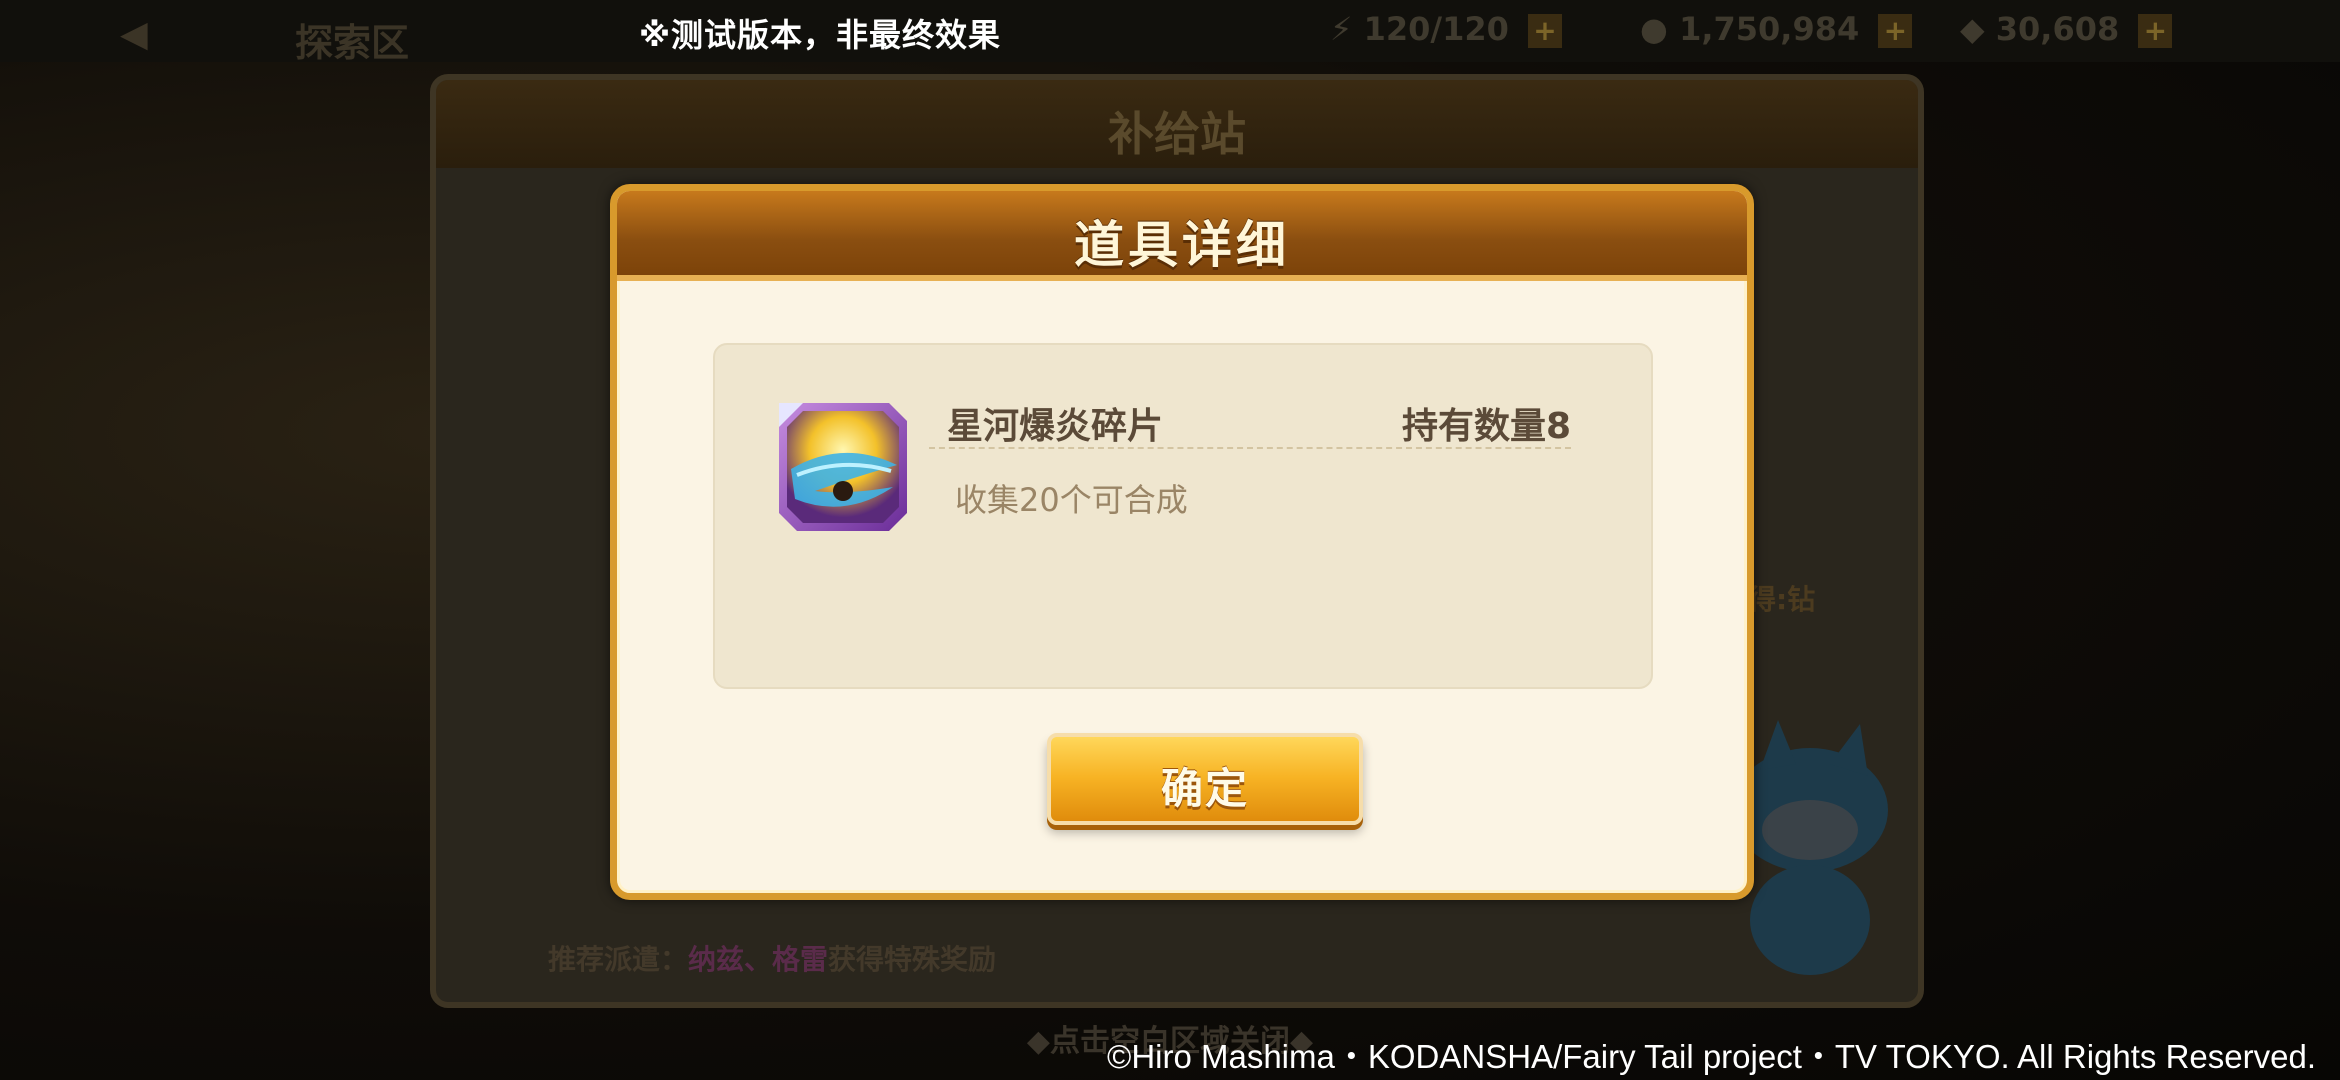 This screenshot has height=1080, width=2340. Describe the element at coordinates (1071, 500) in the screenshot. I see `item-description: 收集20个可合成` at that location.